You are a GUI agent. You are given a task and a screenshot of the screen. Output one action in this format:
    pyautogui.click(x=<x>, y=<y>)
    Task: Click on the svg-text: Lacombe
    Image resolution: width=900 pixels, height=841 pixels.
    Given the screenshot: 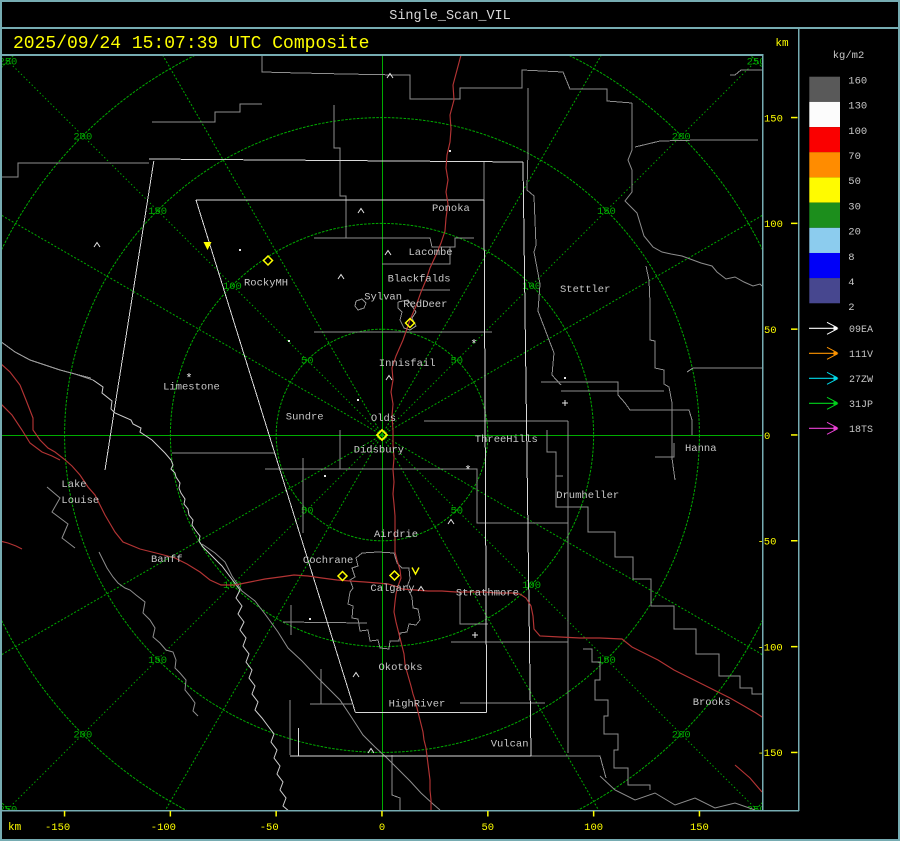 What is the action you would take?
    pyautogui.click(x=431, y=253)
    